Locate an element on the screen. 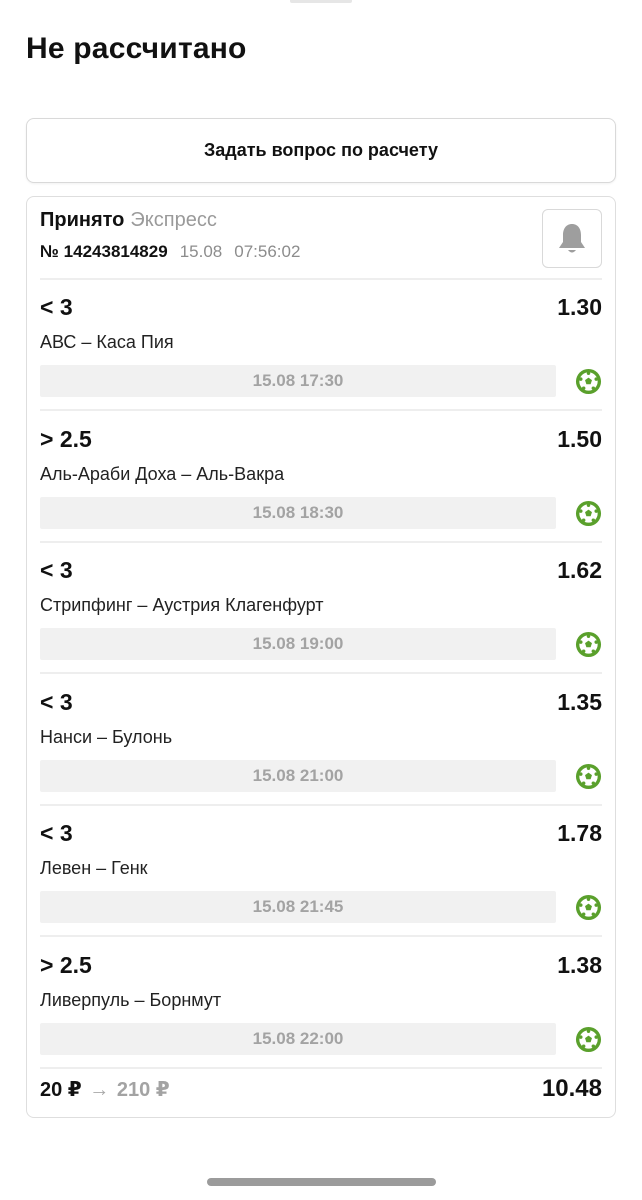 The height and width of the screenshot is (1200, 642). potential-payout: 210 ₽ is located at coordinates (143, 1090).